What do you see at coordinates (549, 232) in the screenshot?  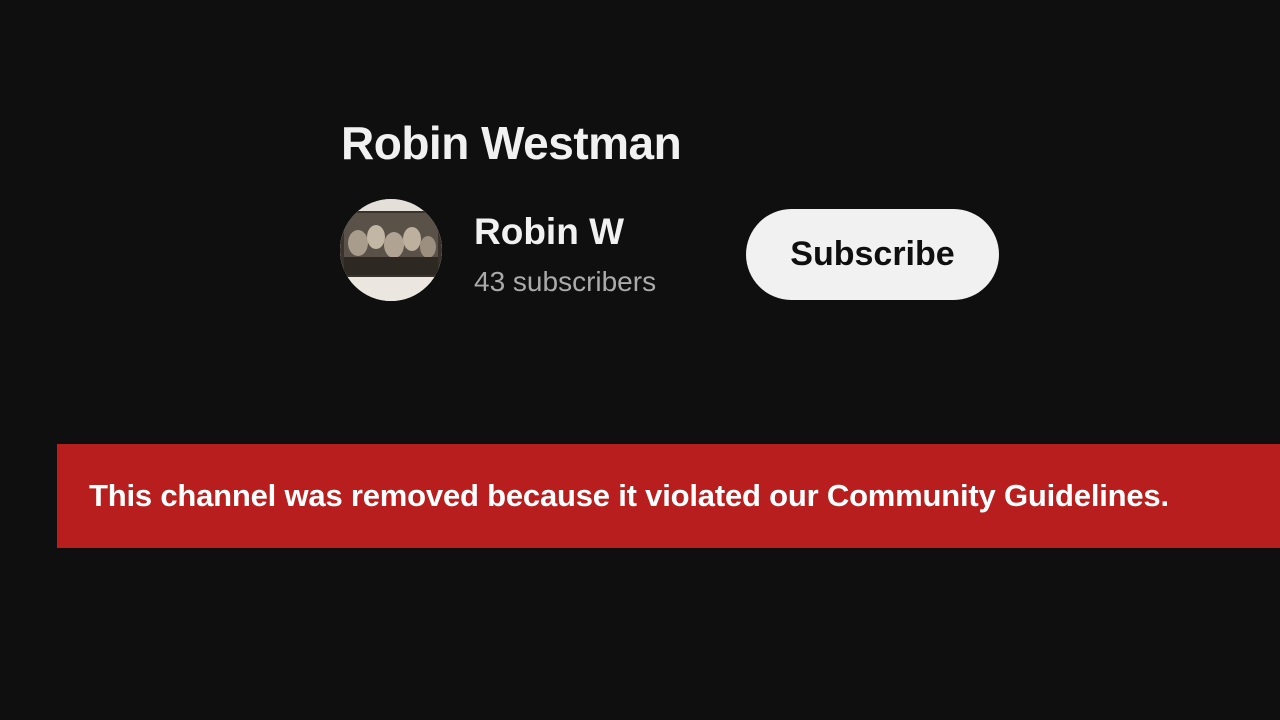 I see `channel-name: Robin W` at bounding box center [549, 232].